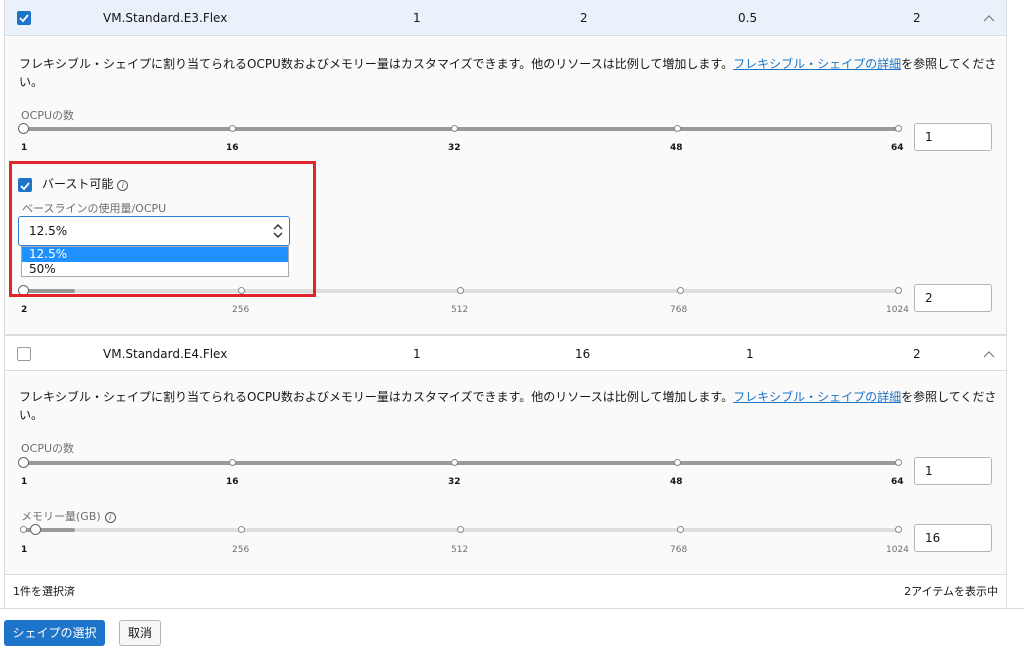  Describe the element at coordinates (505, 18) in the screenshot. I see `table-row-e3: VM.Standard.E3.Flex 1 2 0.5 2` at that location.